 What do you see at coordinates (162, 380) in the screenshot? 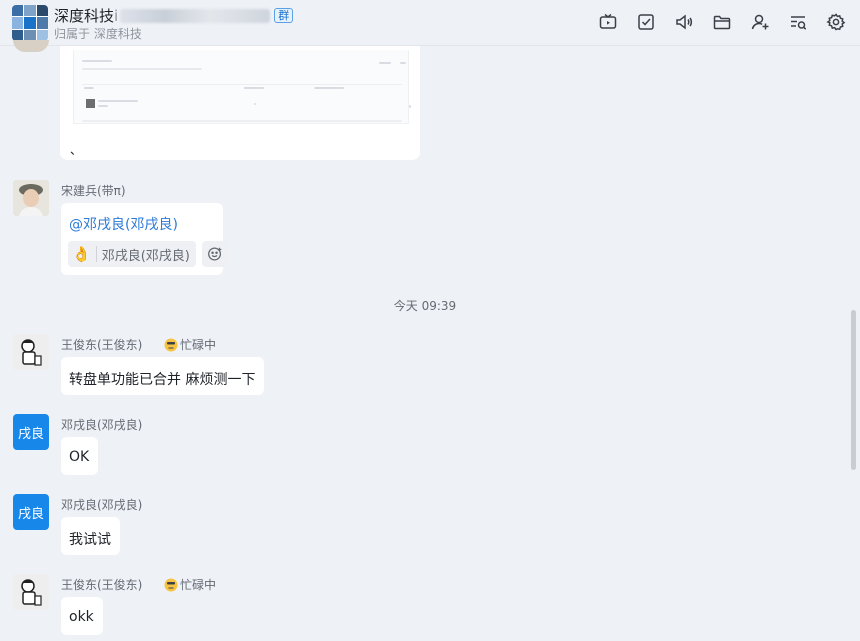
I see `message-text: 转盘单功能已合并 麻烦测一下` at bounding box center [162, 380].